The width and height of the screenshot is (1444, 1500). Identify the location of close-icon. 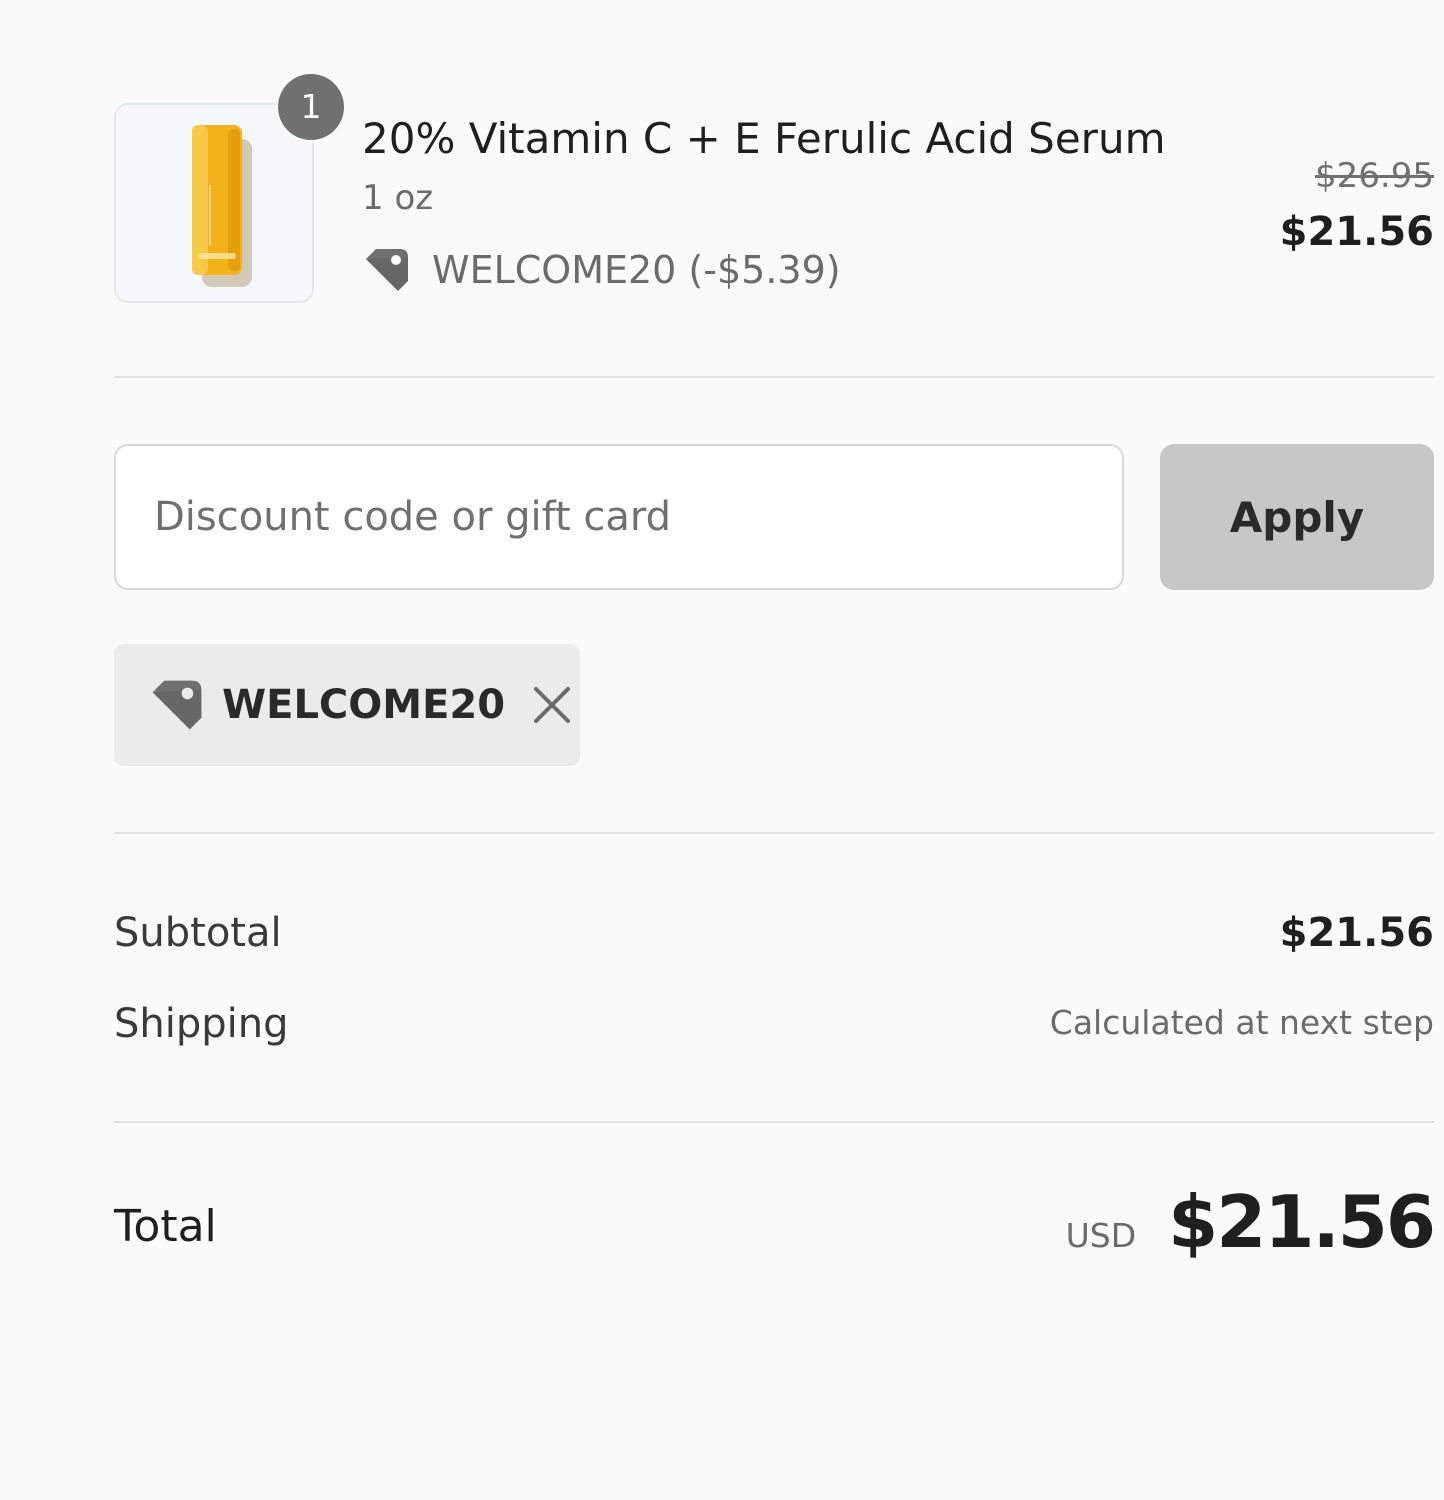
(552, 705).